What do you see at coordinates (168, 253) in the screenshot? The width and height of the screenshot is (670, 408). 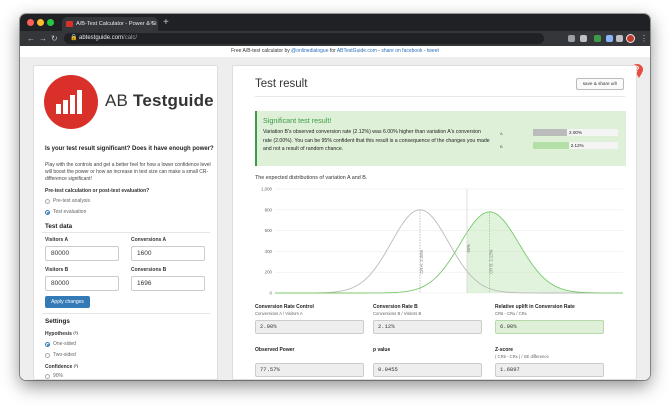 I see `conversions-a-input: 1600` at bounding box center [168, 253].